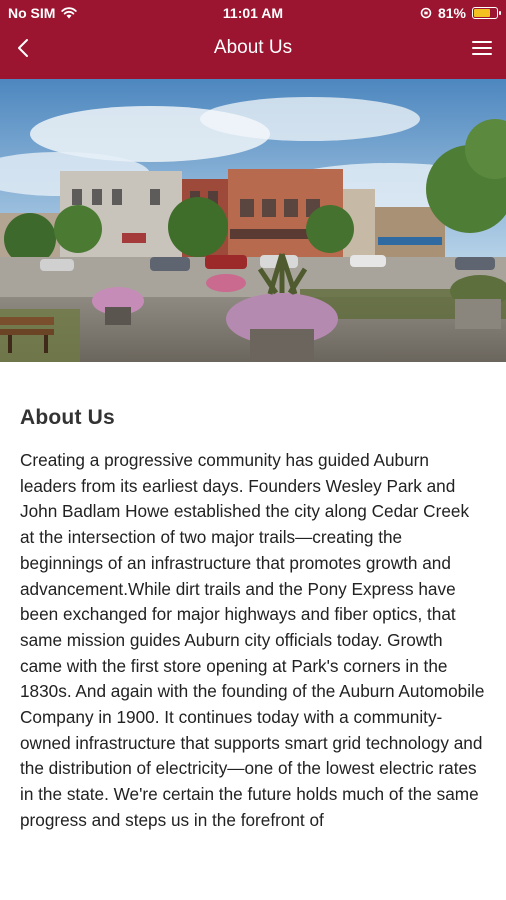 The height and width of the screenshot is (900, 506). I want to click on section-heading: About Us, so click(67, 417).